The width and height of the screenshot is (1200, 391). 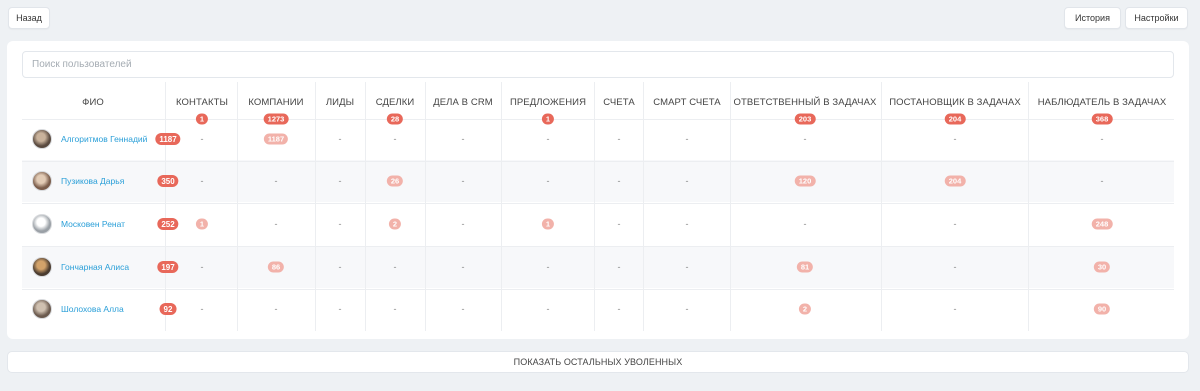 I want to click on column-header: ОТВЕТСТВЕННЫЙ В ЗАДАЧАХ, so click(x=805, y=102).